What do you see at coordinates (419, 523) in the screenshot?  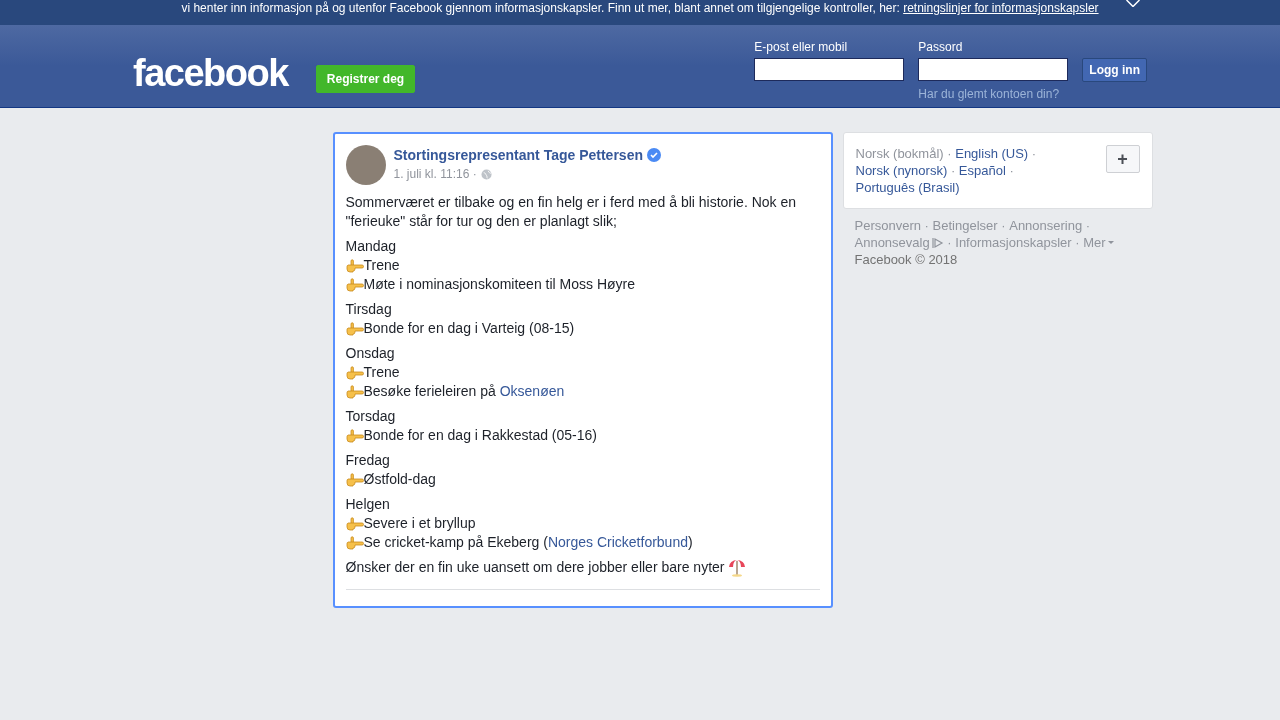 I see `schedule-item: Severe i et bryllup` at bounding box center [419, 523].